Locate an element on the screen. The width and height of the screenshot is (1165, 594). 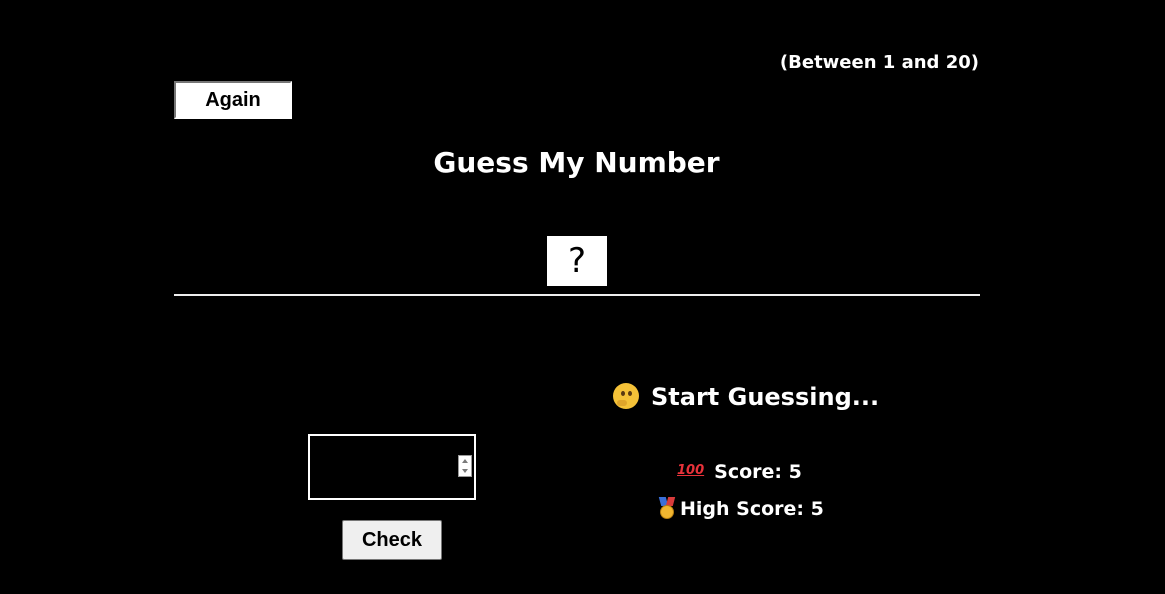
medal-icon is located at coordinates (667, 507).